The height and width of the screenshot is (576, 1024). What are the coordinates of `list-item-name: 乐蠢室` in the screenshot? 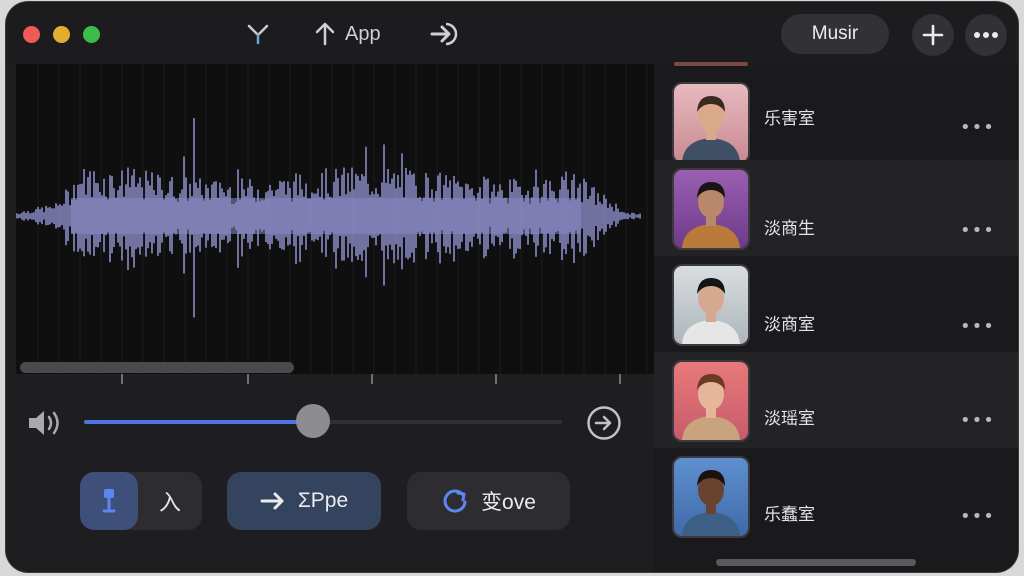 It's located at (789, 515).